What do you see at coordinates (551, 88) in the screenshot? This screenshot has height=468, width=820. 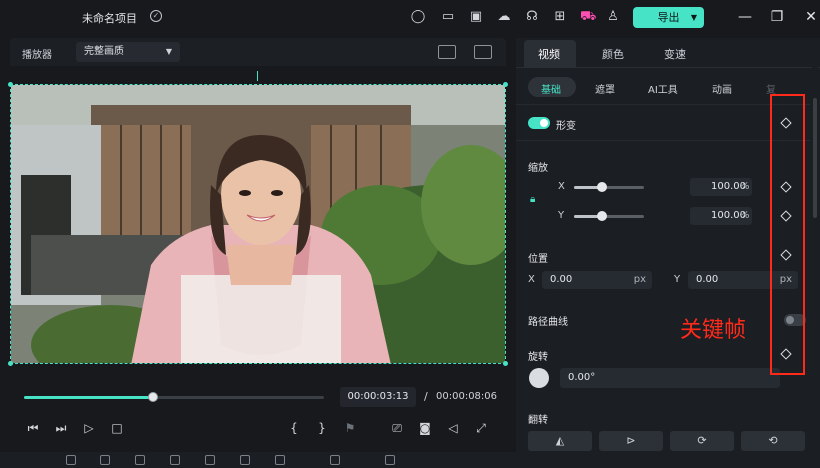 I see `subtab-basic: 基础` at bounding box center [551, 88].